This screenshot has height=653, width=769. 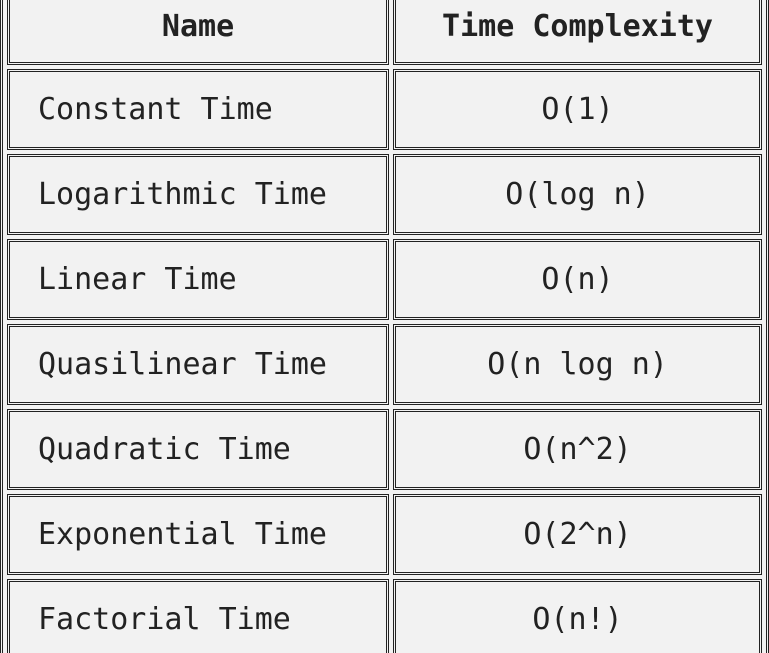 I want to click on table-row: Quasilinear Time O(n log n), so click(x=384, y=364).